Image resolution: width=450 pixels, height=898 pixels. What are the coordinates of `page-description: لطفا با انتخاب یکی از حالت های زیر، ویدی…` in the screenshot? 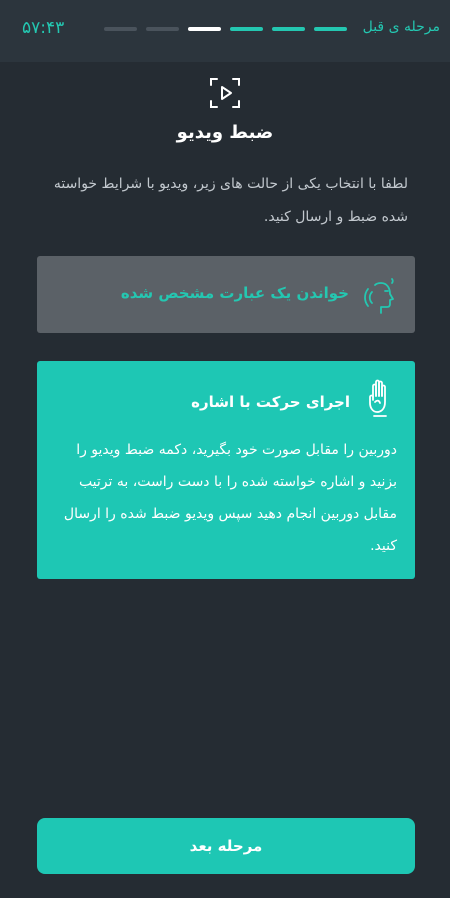 It's located at (230, 200).